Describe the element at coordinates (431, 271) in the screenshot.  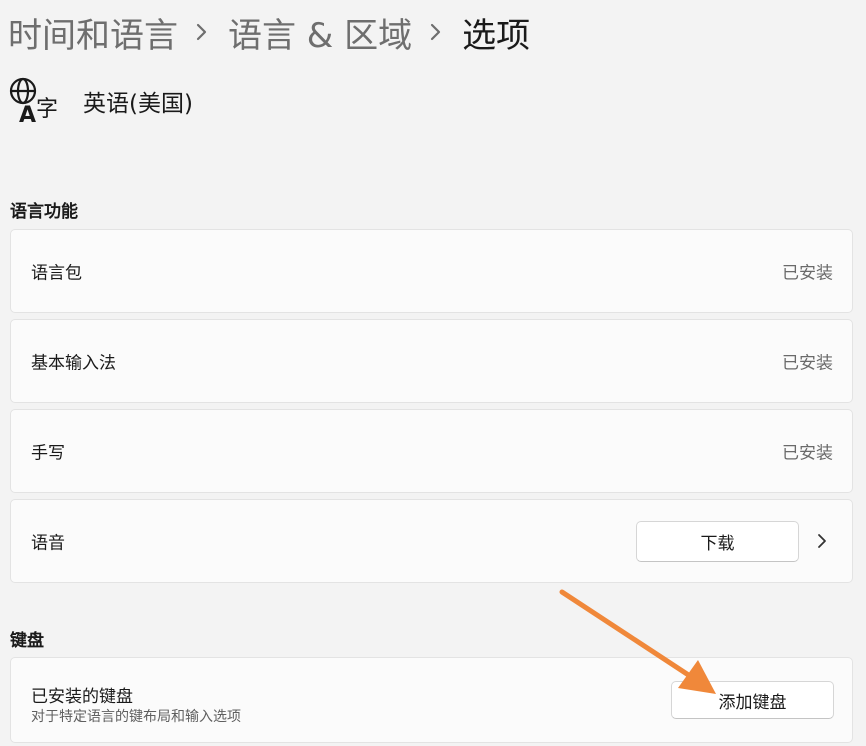
I see `feature-row-language-pack: 语言包 已安装` at that location.